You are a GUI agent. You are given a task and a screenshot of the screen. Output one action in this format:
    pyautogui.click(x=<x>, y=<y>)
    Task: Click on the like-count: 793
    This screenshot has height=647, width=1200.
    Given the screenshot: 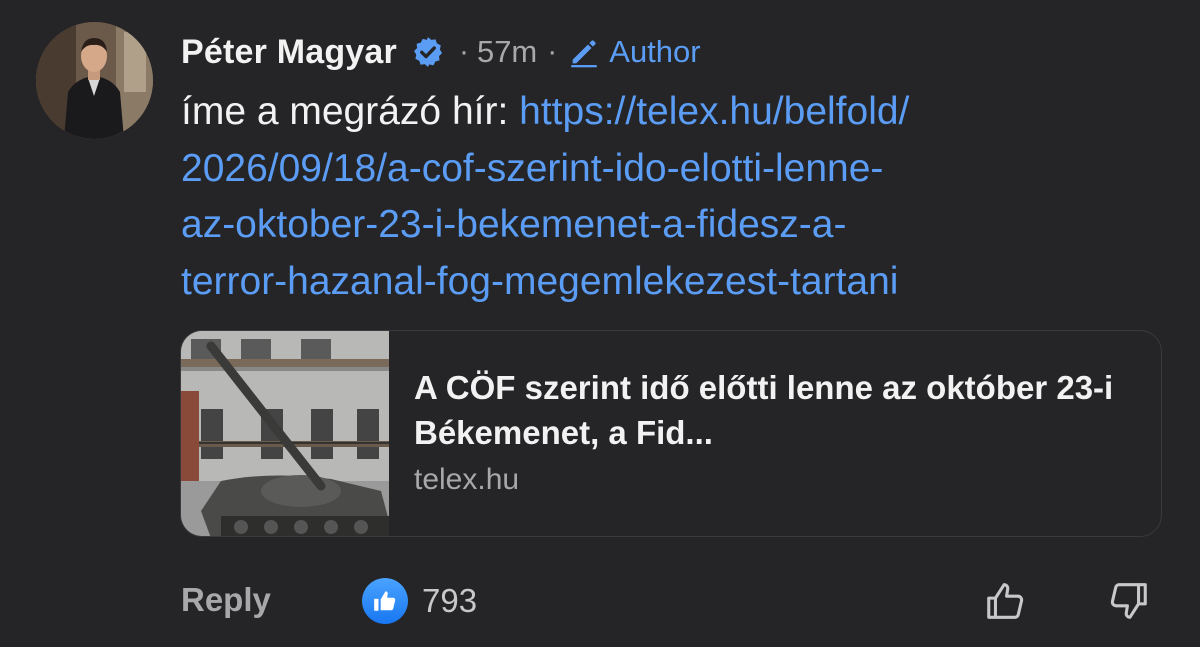 What is the action you would take?
    pyautogui.click(x=450, y=600)
    